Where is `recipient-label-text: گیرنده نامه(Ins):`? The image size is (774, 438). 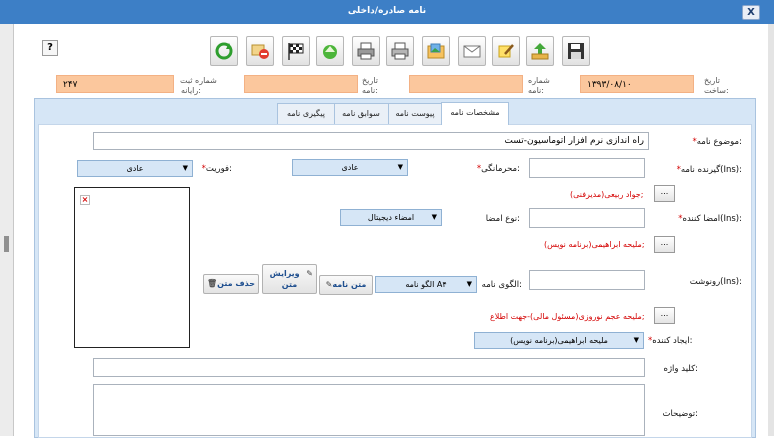
recipient-label-text: گیرنده نامه(Ins): is located at coordinates (711, 170).